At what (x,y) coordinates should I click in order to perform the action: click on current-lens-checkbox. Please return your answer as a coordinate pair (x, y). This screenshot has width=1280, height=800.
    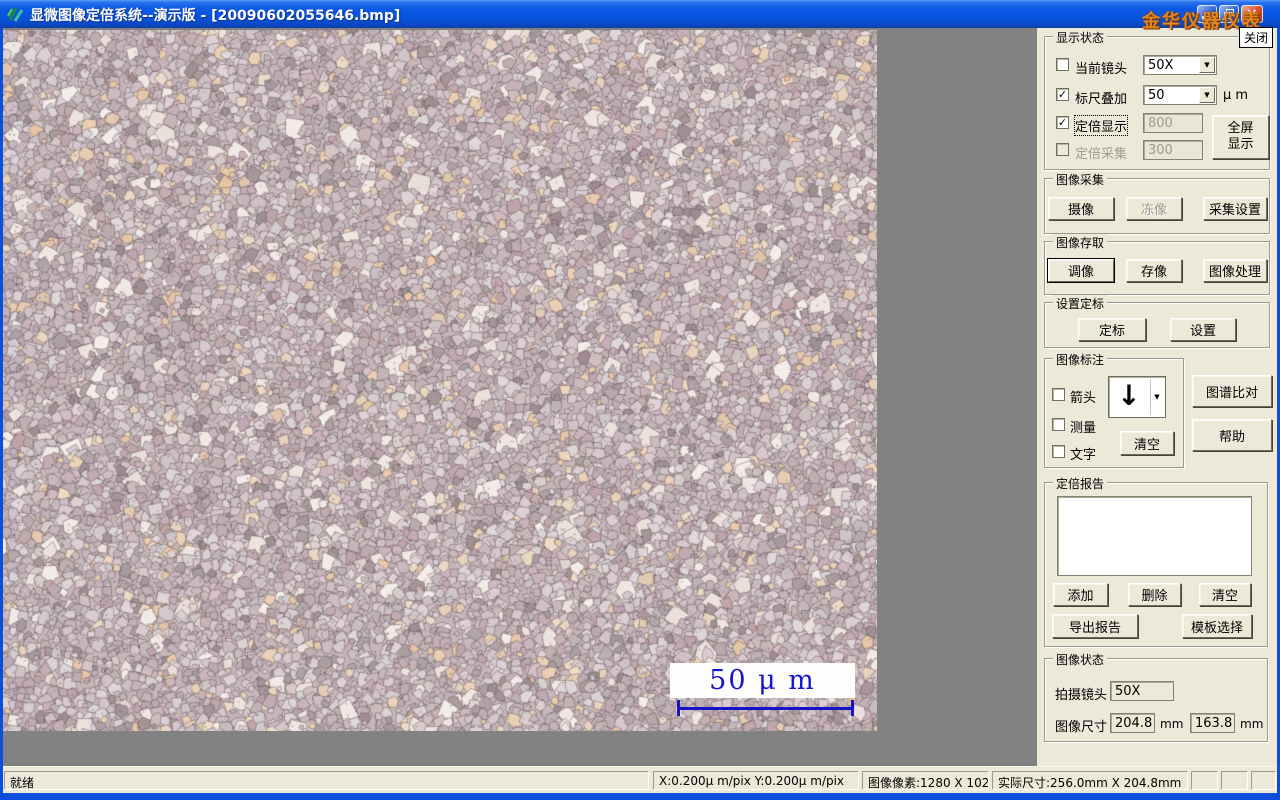
    Looking at the image, I should click on (1062, 64).